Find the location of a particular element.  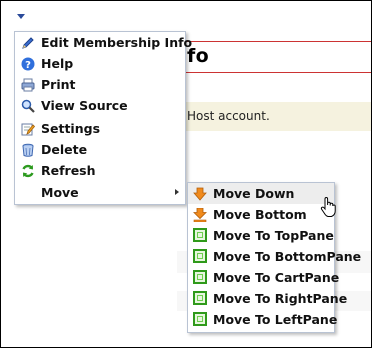

submenu-item-move-bottom: Move Bottom is located at coordinates (261, 214).